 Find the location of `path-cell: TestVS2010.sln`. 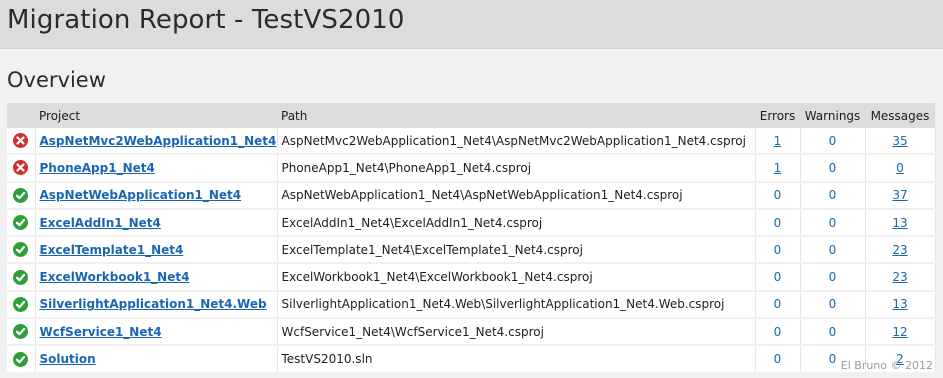

path-cell: TestVS2010.sln is located at coordinates (516, 359).